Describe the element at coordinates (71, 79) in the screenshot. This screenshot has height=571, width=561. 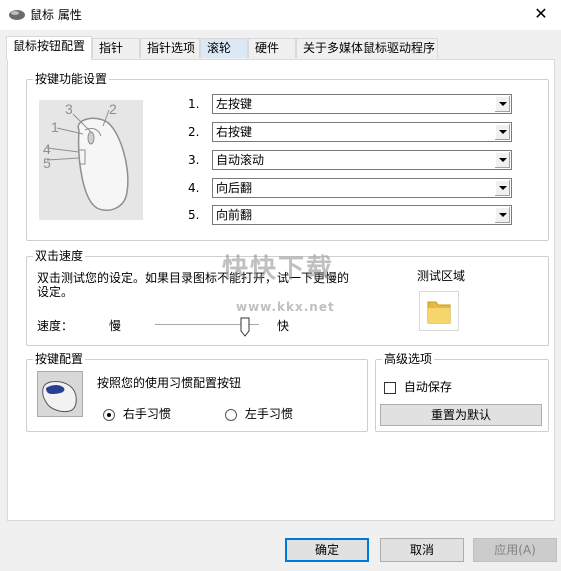
I see `button-settings-title: 按键功能设置` at that location.